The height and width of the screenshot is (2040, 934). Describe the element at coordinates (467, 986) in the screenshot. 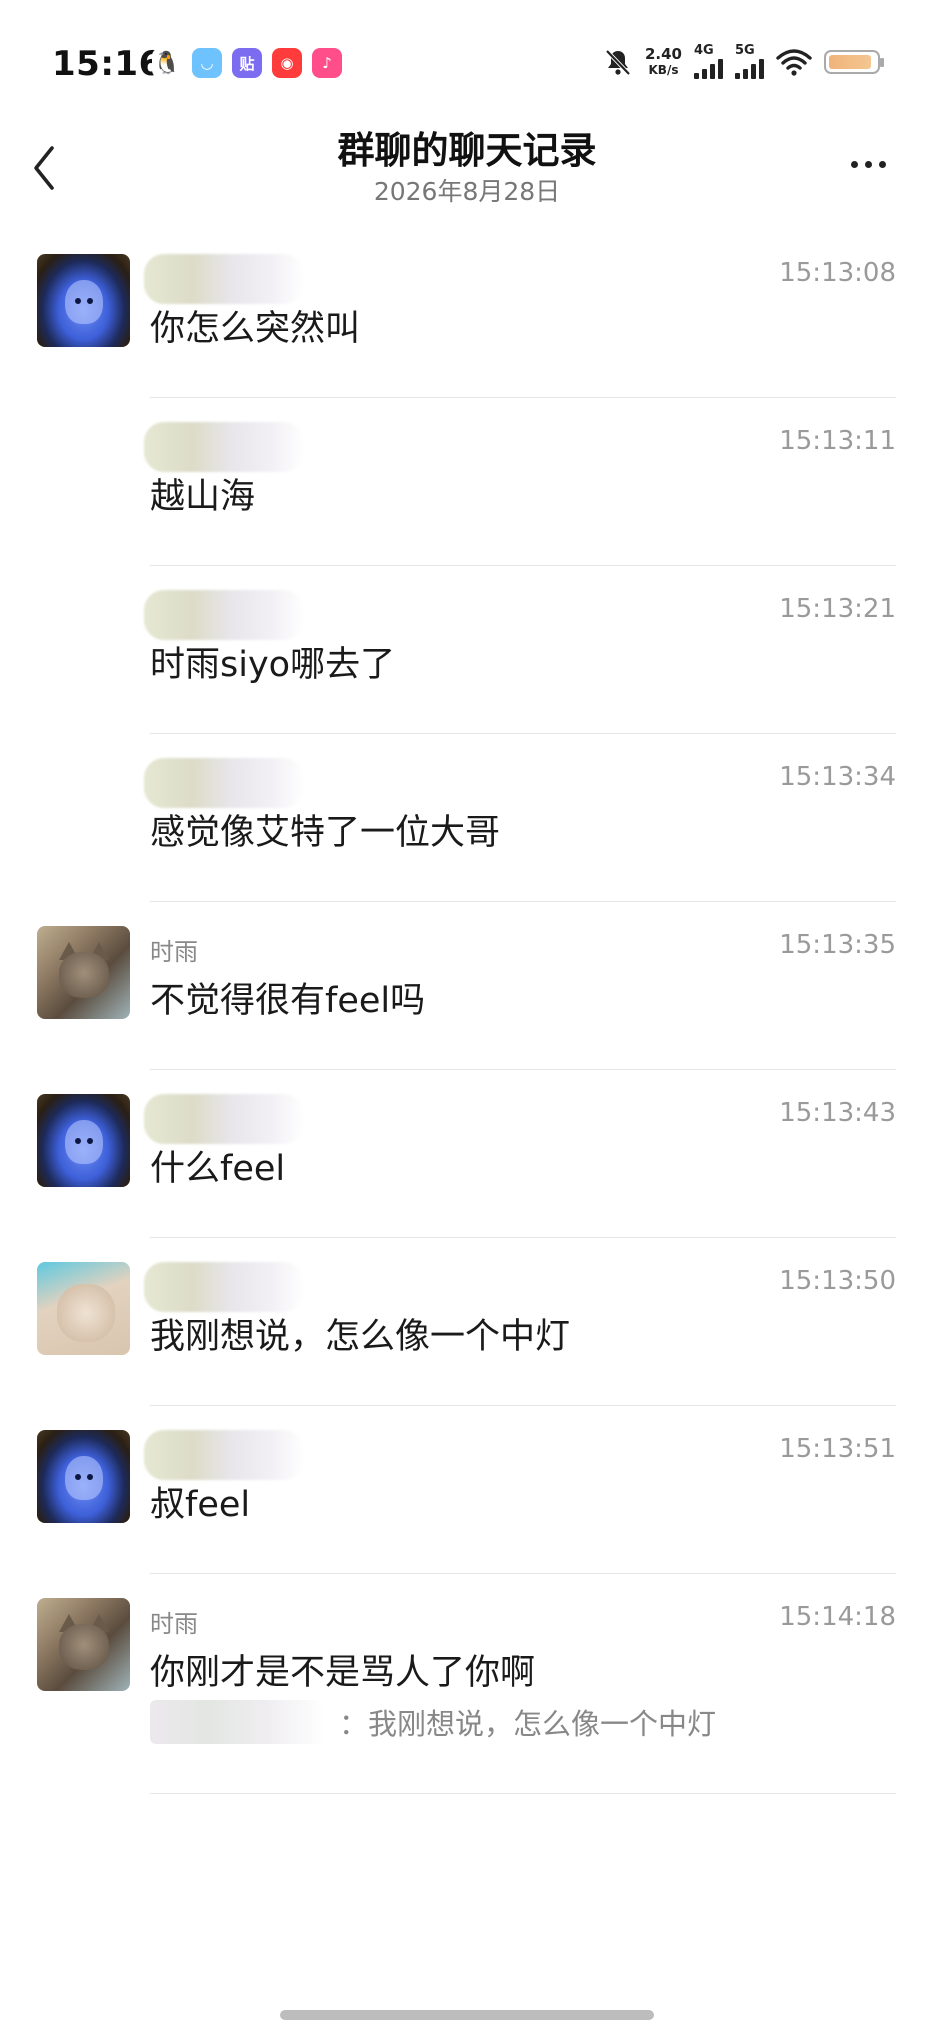

I see `message-item: 时雨 15:13:35 不觉得很有feel吗` at that location.